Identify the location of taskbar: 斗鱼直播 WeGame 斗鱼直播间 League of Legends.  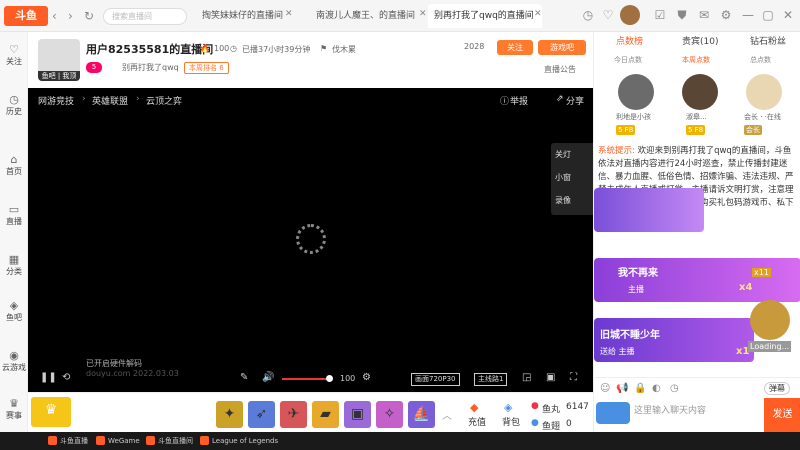
(400, 441).